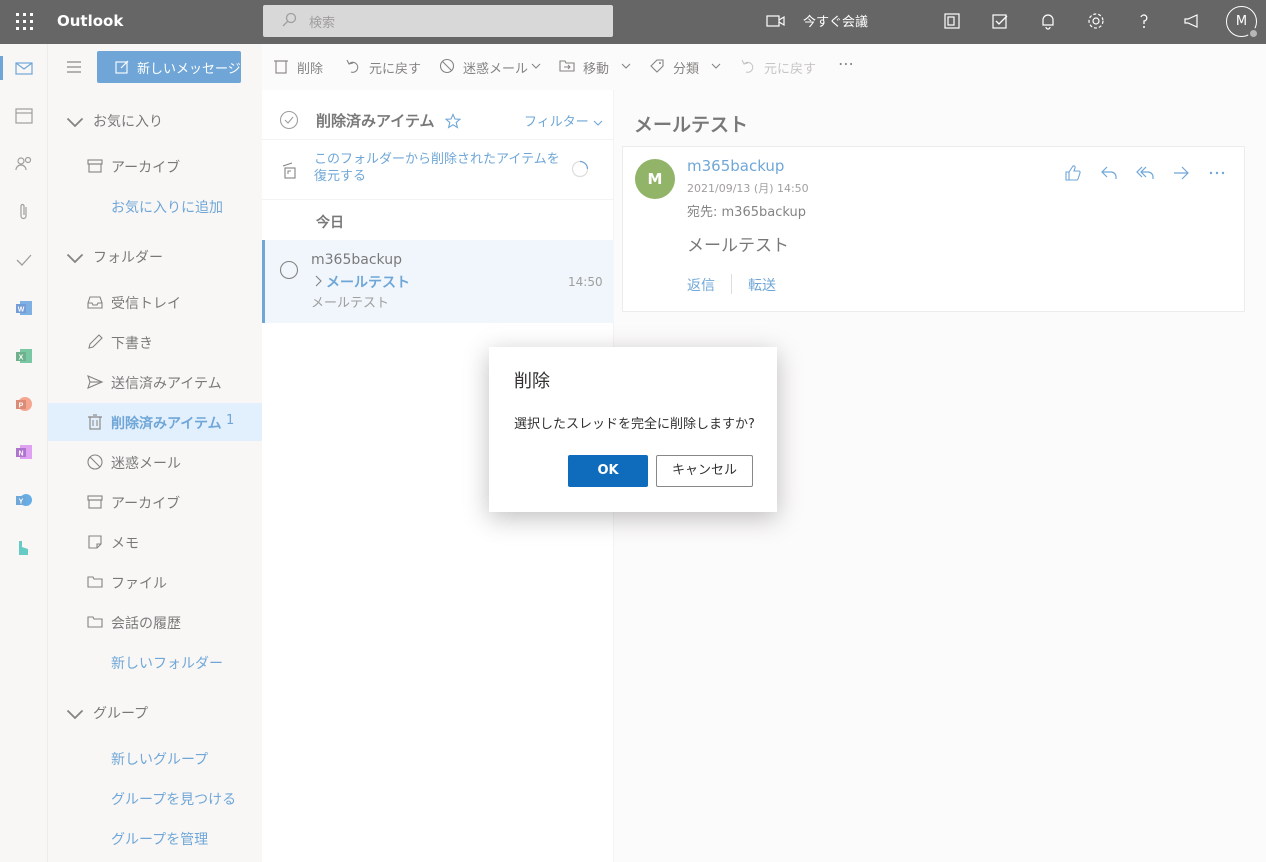 The image size is (1266, 862). Describe the element at coordinates (704, 471) in the screenshot. I see `cancel-button: キャンセル` at that location.